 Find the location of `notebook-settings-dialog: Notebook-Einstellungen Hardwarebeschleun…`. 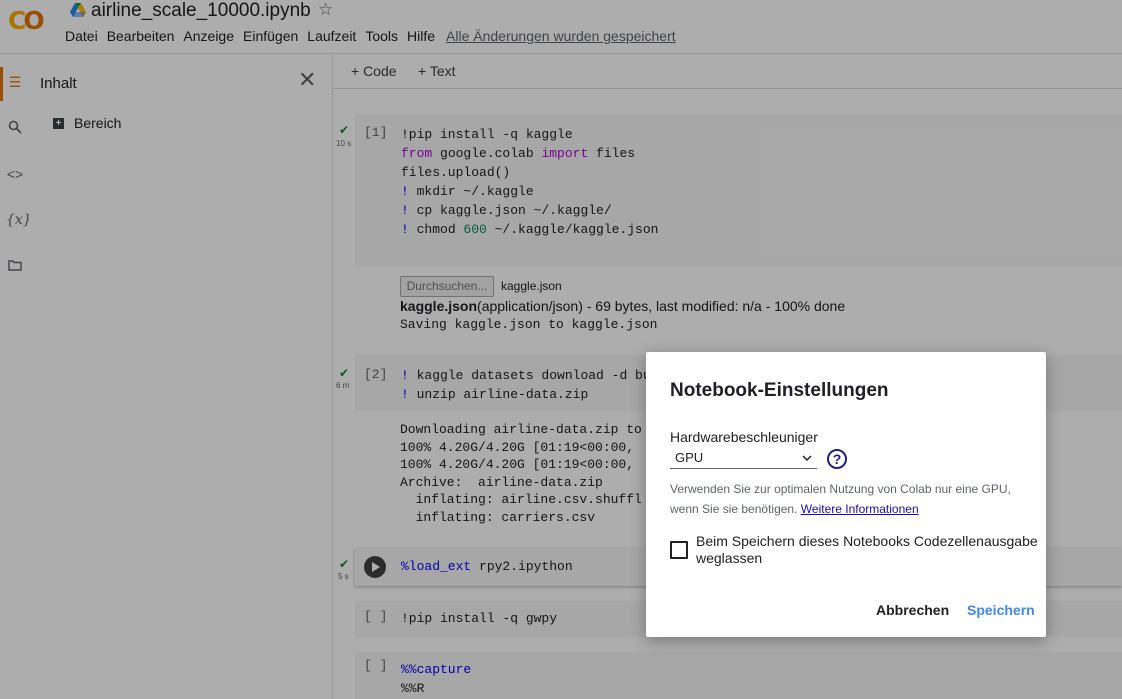

notebook-settings-dialog: Notebook-Einstellungen Hardwarebeschleun… is located at coordinates (846, 494).